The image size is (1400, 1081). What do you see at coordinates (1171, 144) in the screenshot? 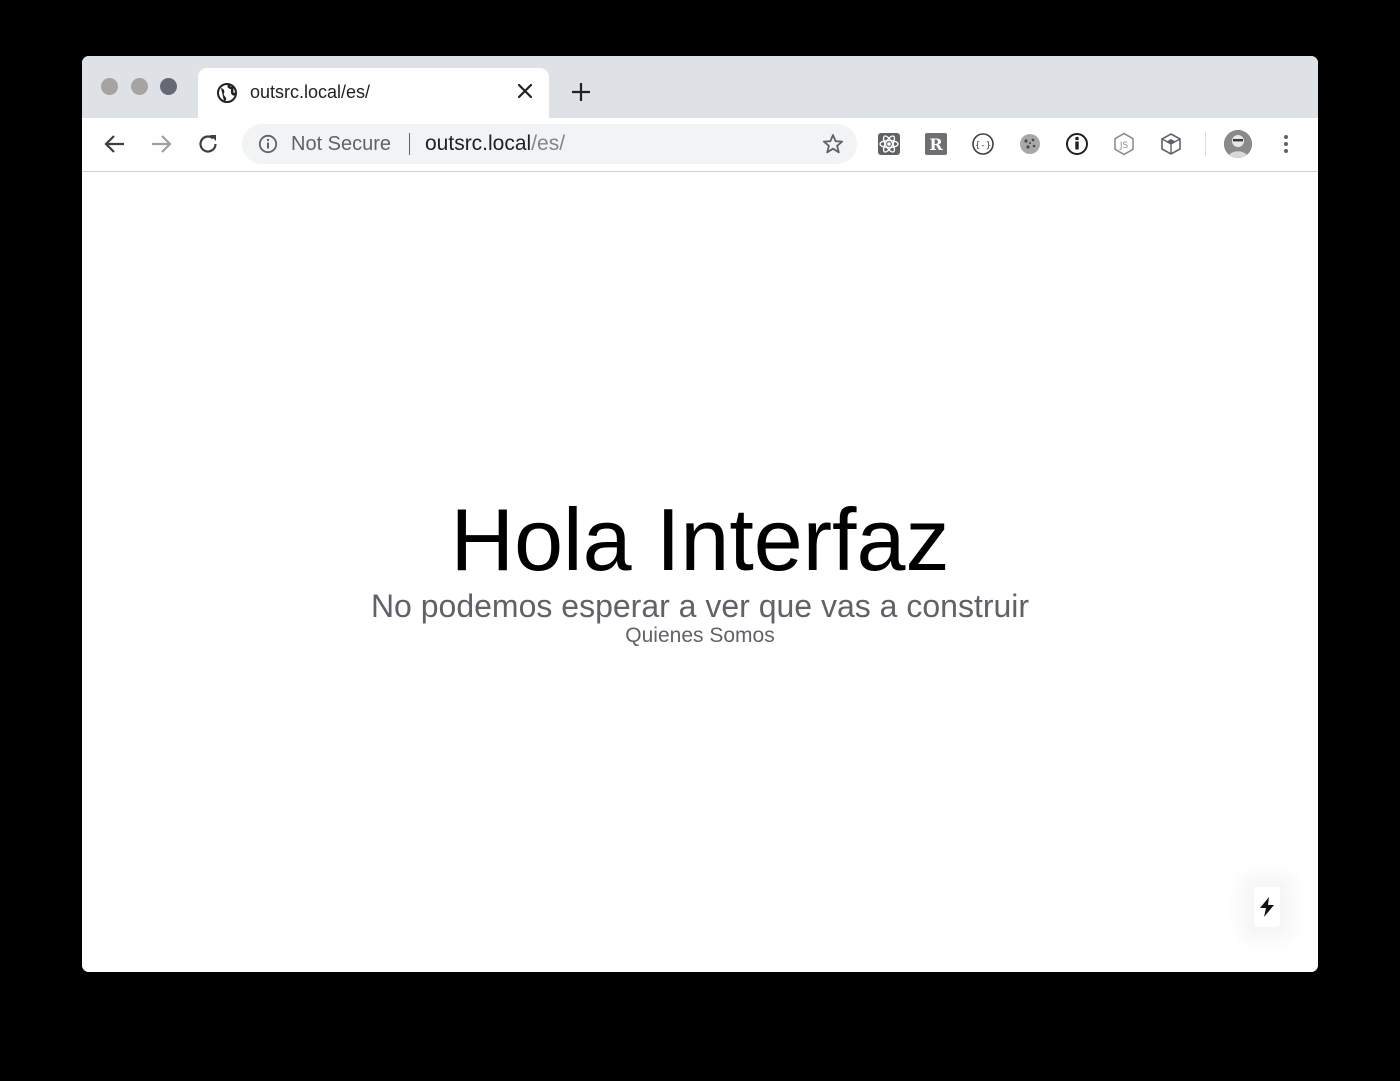
I see `box-extension-icon` at bounding box center [1171, 144].